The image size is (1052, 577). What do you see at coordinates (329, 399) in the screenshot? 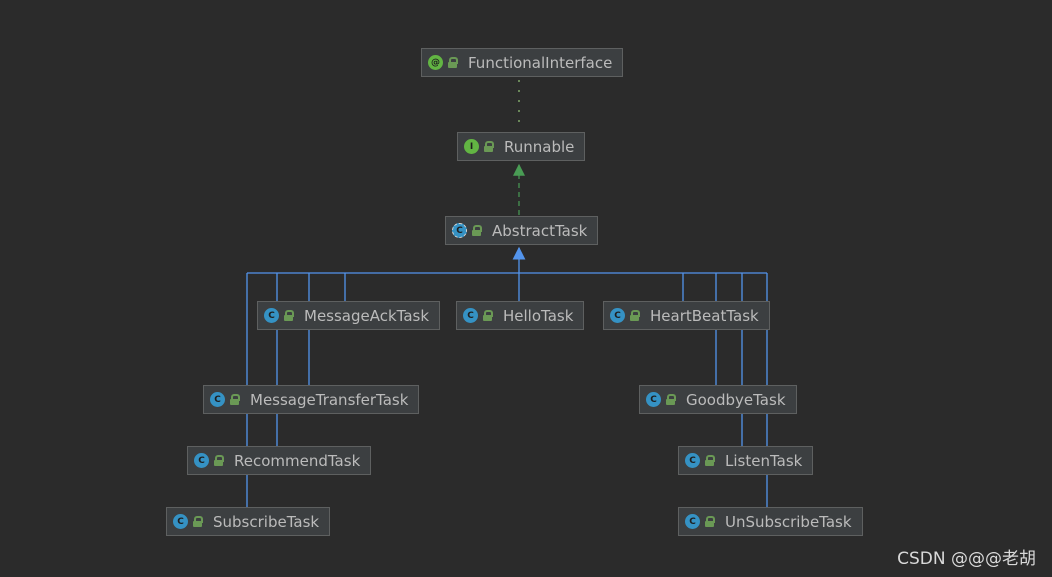
I see `node-label: MessageTransferTask` at bounding box center [329, 399].